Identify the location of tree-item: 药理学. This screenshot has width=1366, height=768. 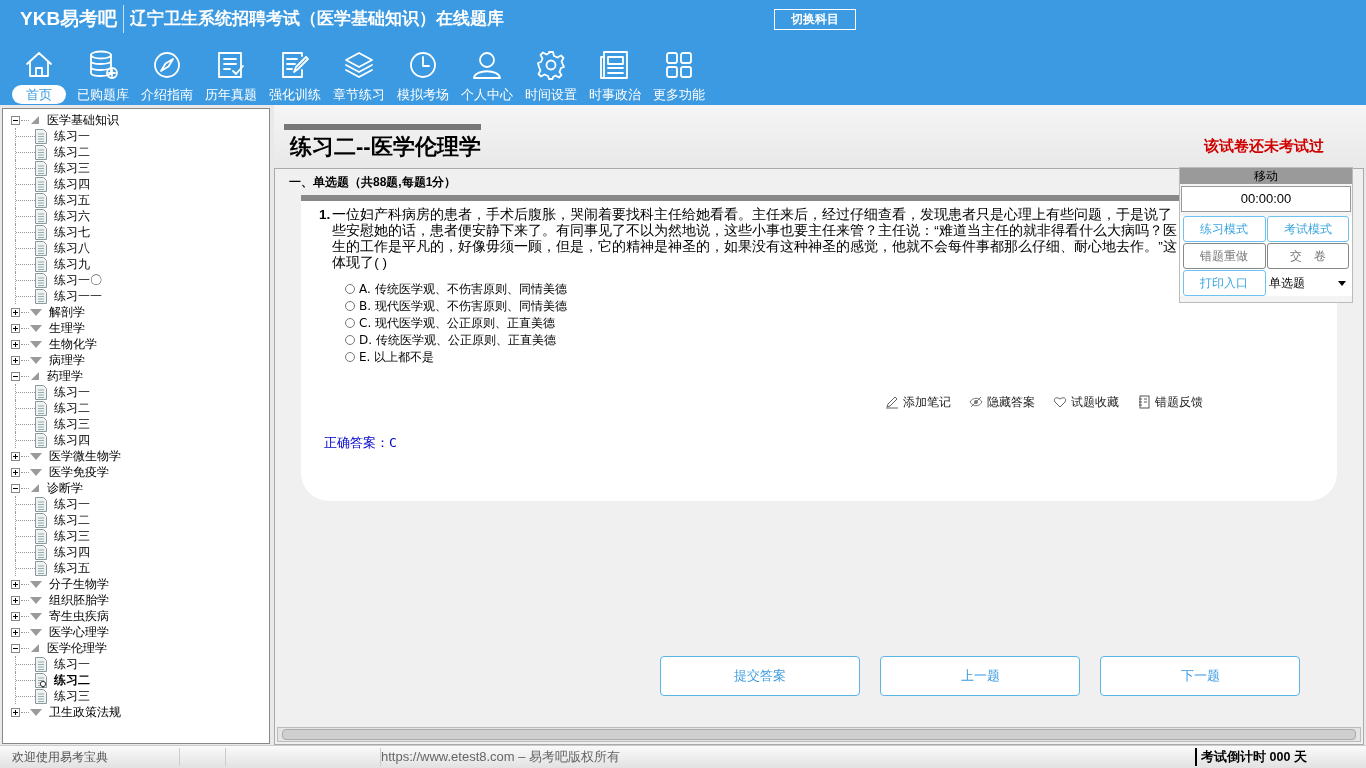
(65, 376).